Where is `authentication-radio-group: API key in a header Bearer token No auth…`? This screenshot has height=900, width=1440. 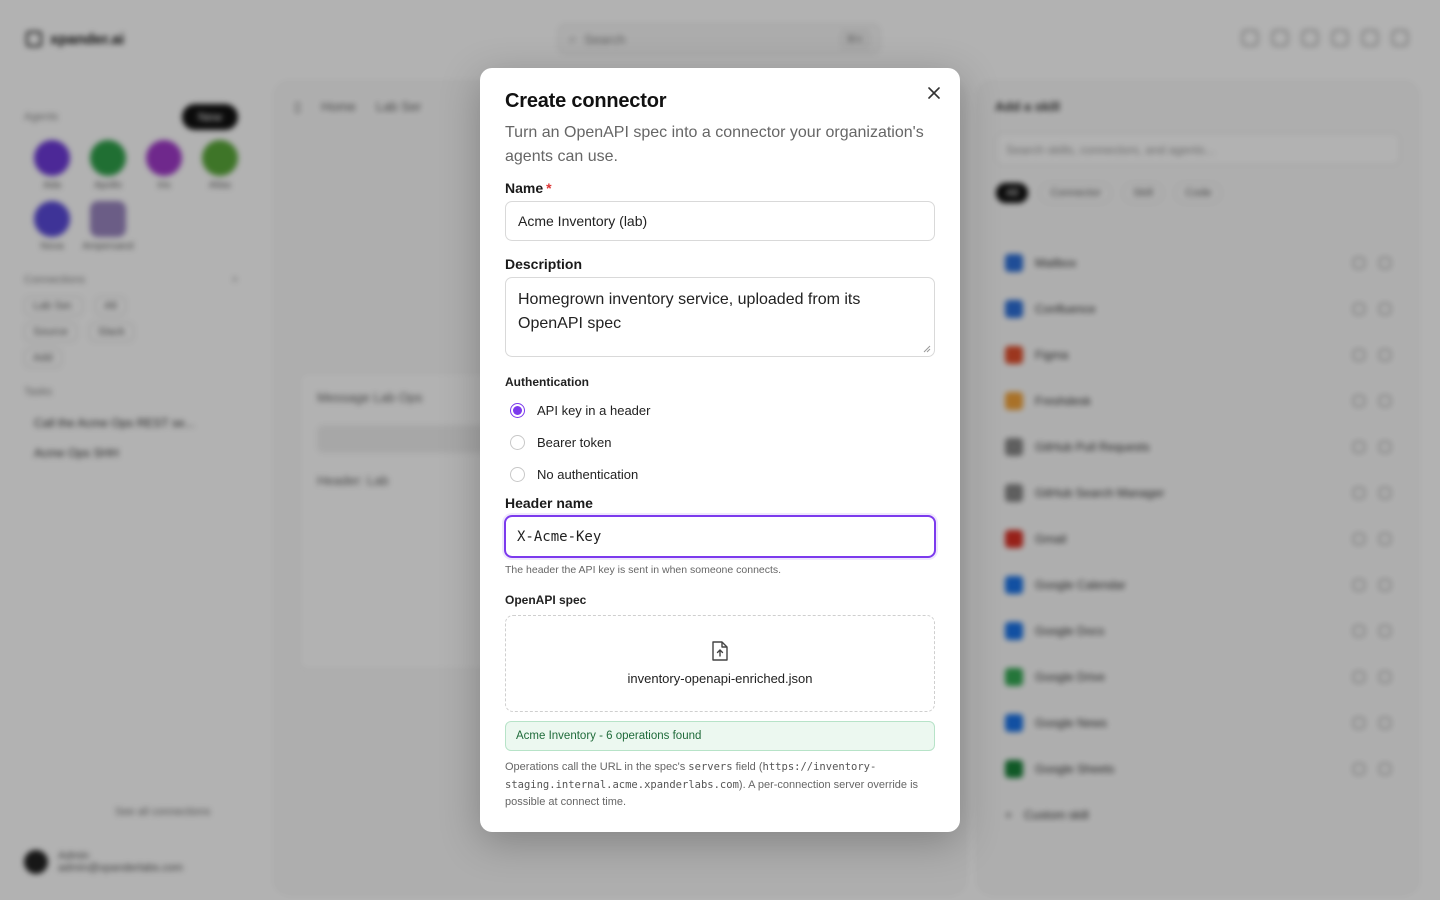 authentication-radio-group: API key in a header Bearer token No auth… is located at coordinates (720, 442).